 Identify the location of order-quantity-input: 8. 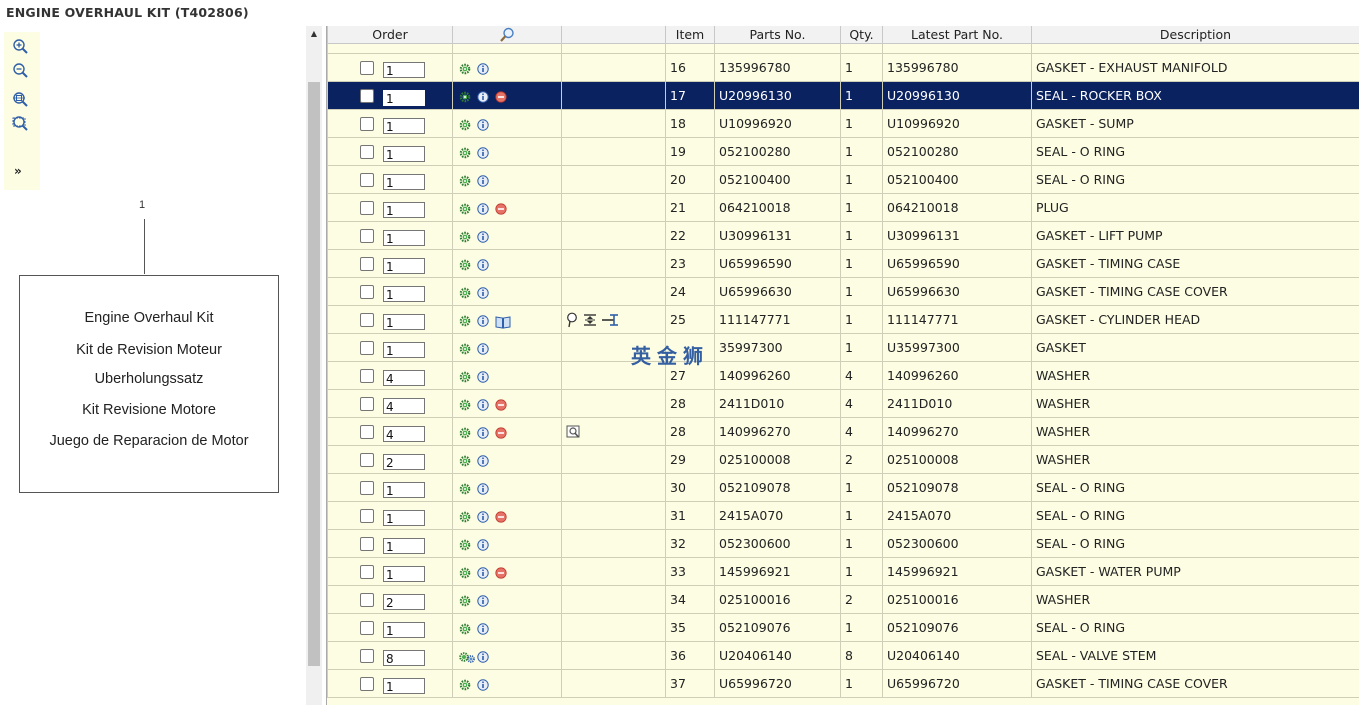
(404, 658).